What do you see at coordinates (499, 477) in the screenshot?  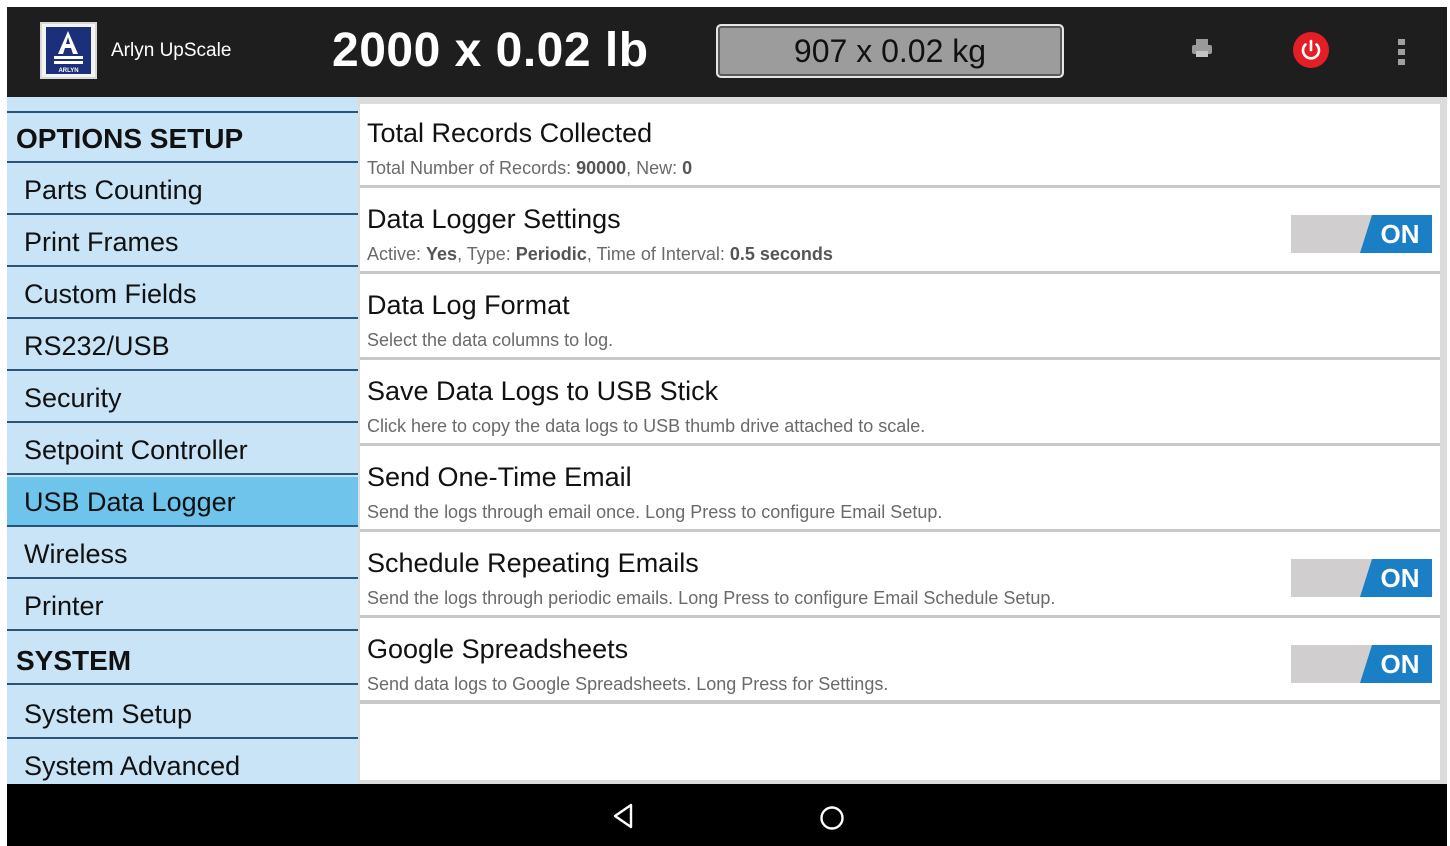 I see `pref-title: Send One-Time Email` at bounding box center [499, 477].